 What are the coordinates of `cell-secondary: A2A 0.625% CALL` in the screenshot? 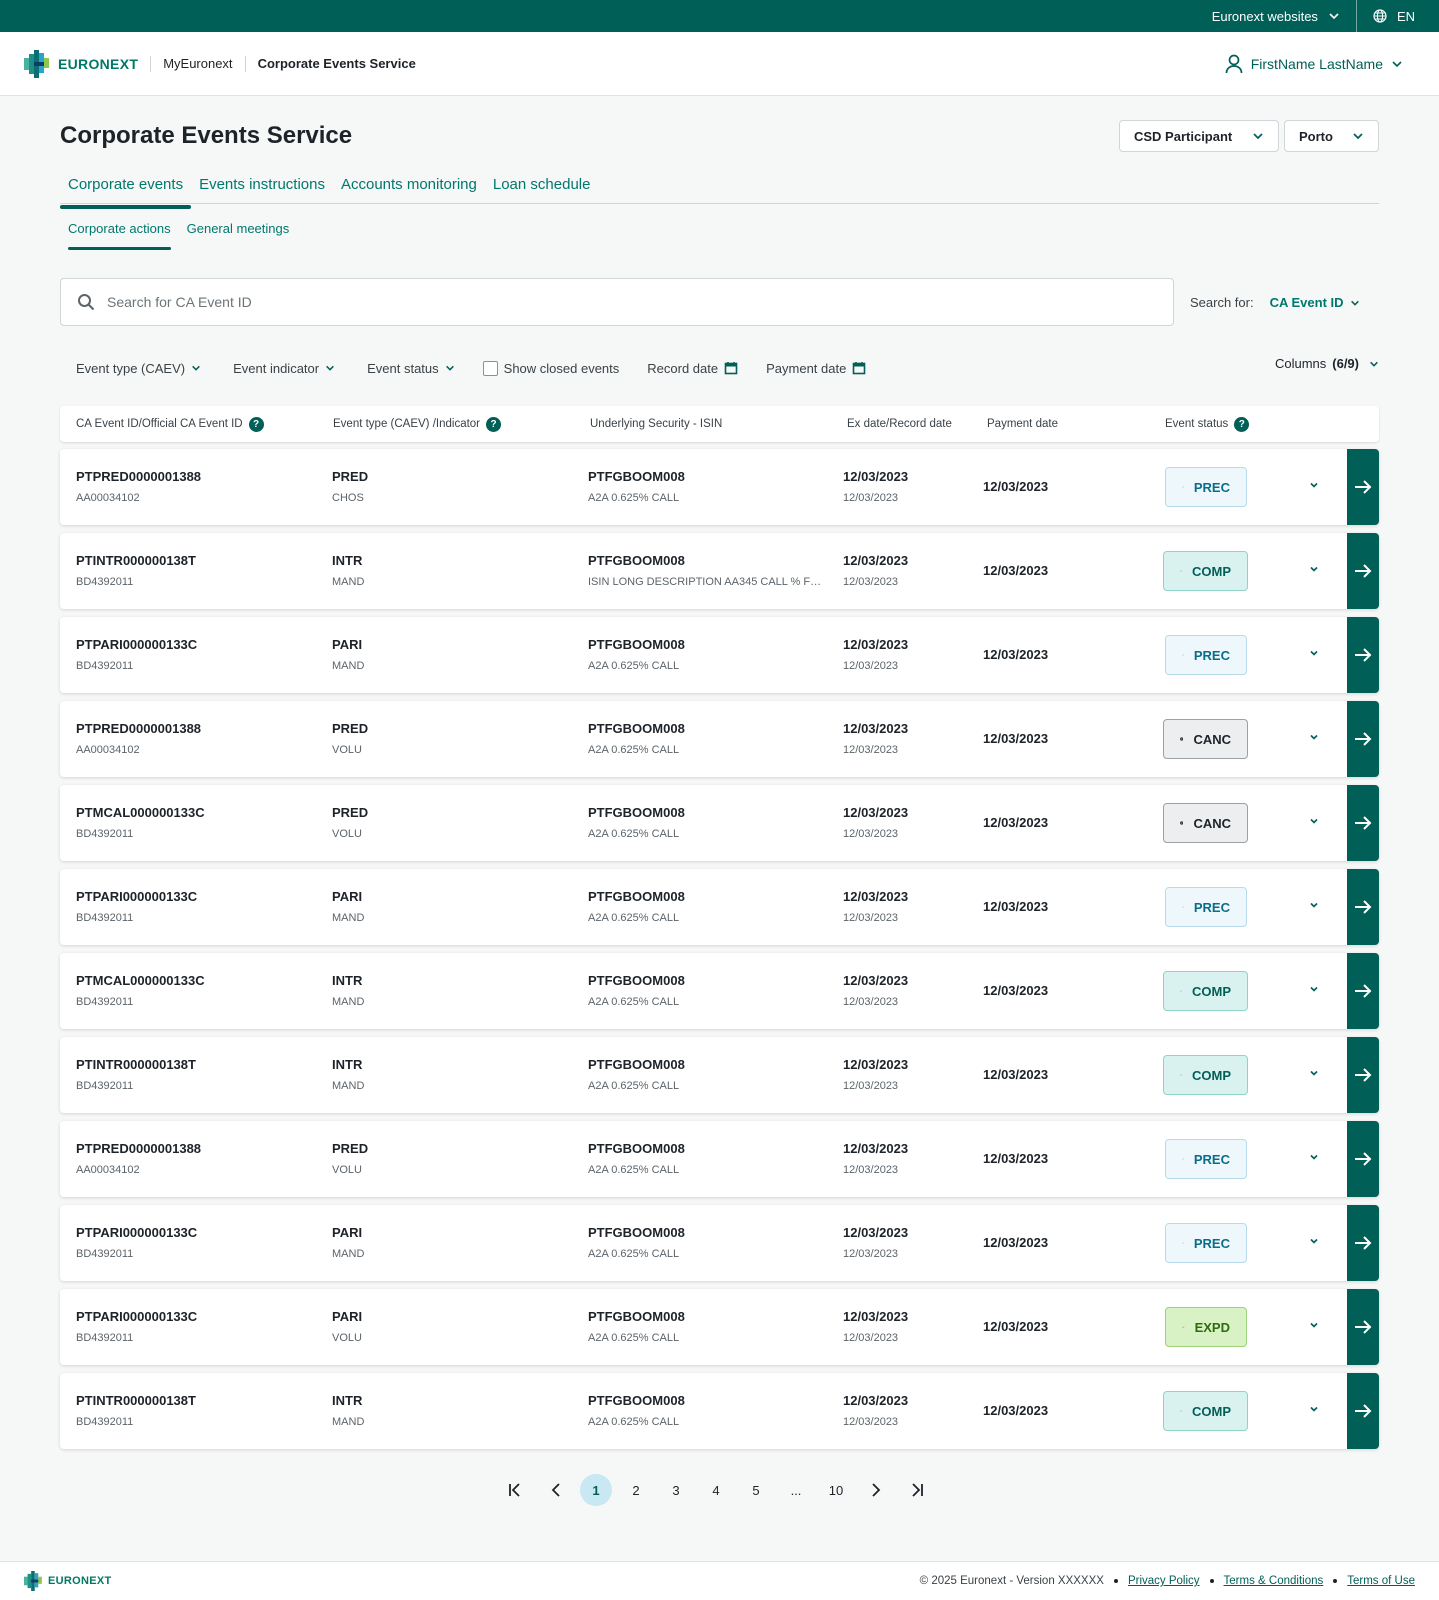 It's located at (634, 1254).